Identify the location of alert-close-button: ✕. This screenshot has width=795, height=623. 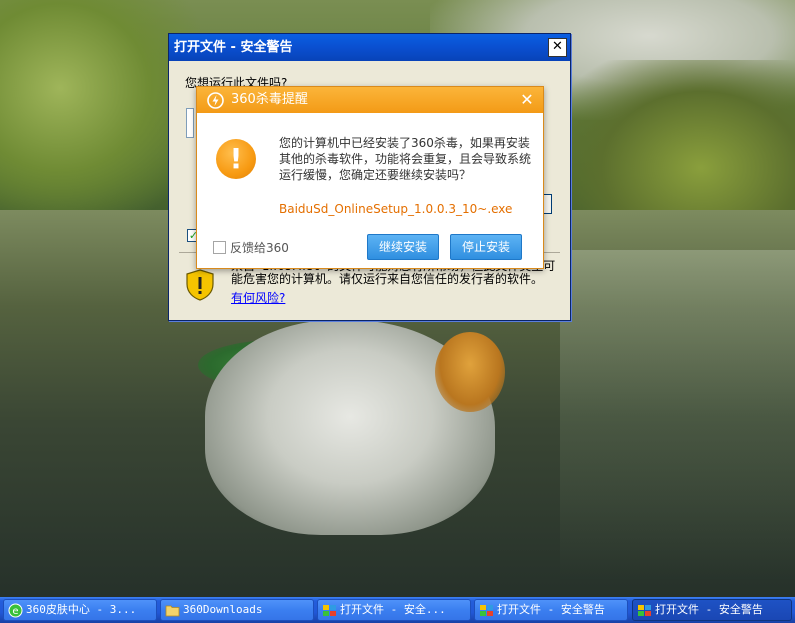
(527, 100).